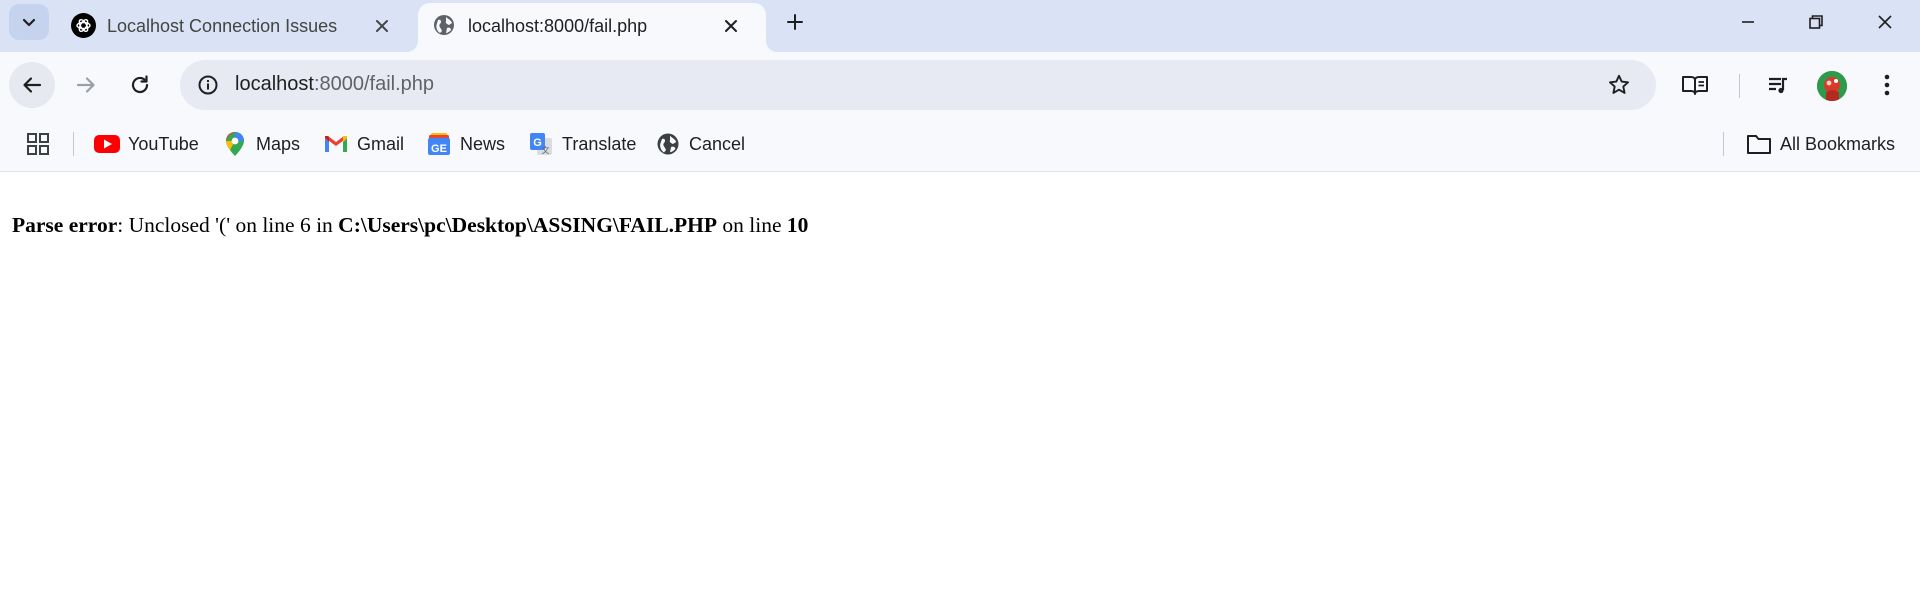  I want to click on toolbar-divider, so click(1739, 86).